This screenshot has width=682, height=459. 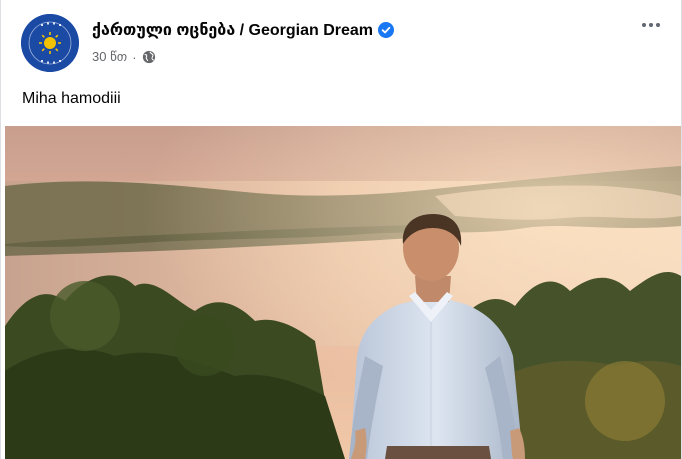 I want to click on page-avatar, so click(x=50, y=43).